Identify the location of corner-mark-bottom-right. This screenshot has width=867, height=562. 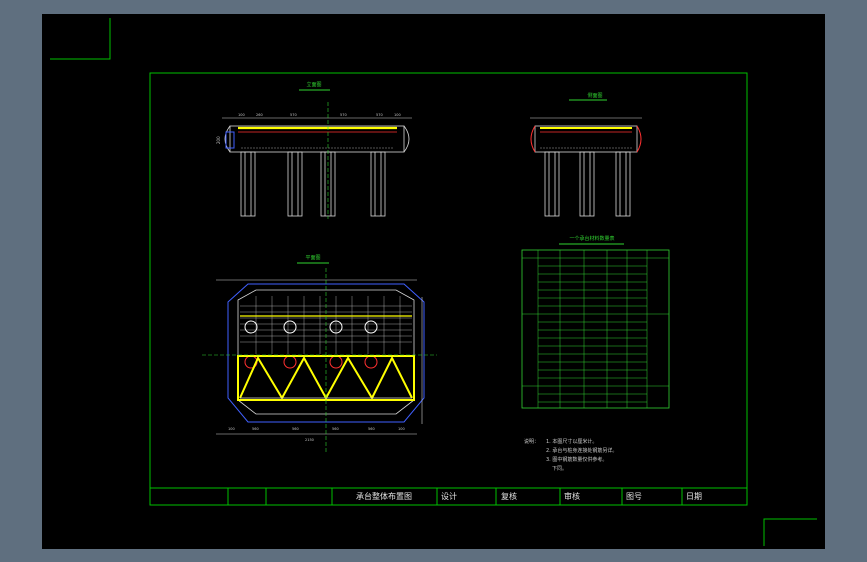
(790, 532).